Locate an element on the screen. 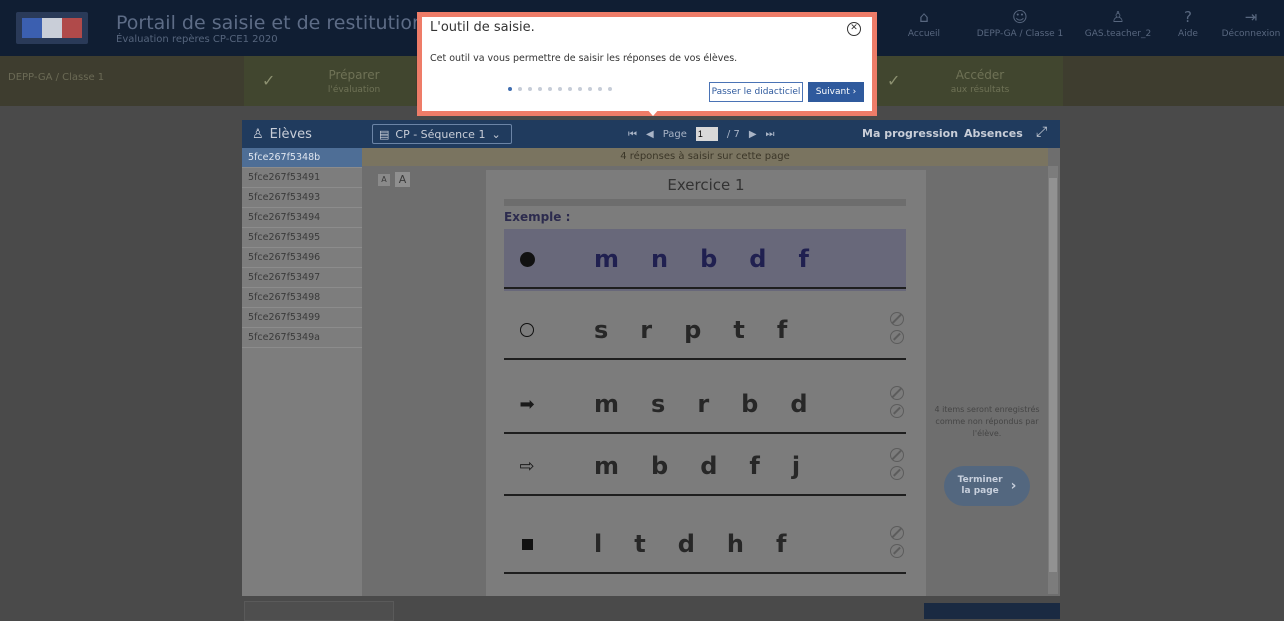 Image resolution: width=1284 pixels, height=621 pixels. student-item: 5fce267f53498 is located at coordinates (302, 298).